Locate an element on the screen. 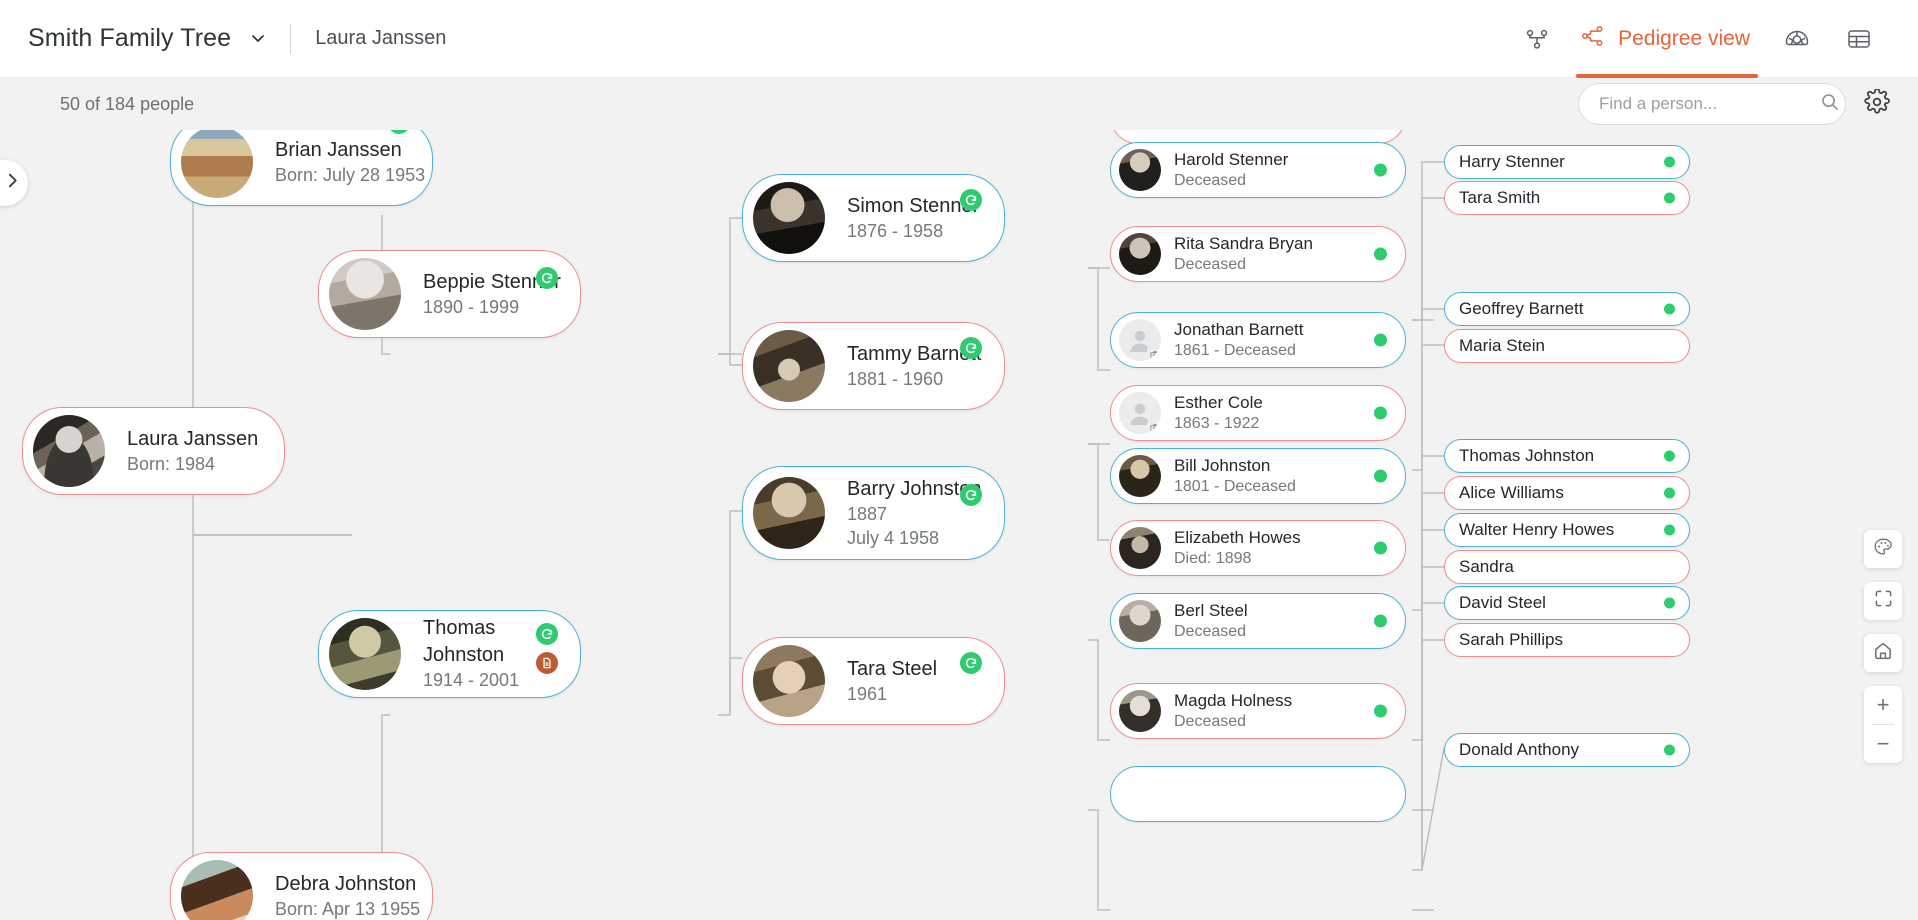 The height and width of the screenshot is (920, 1918). fan-chart-view-button is located at coordinates (1797, 39).